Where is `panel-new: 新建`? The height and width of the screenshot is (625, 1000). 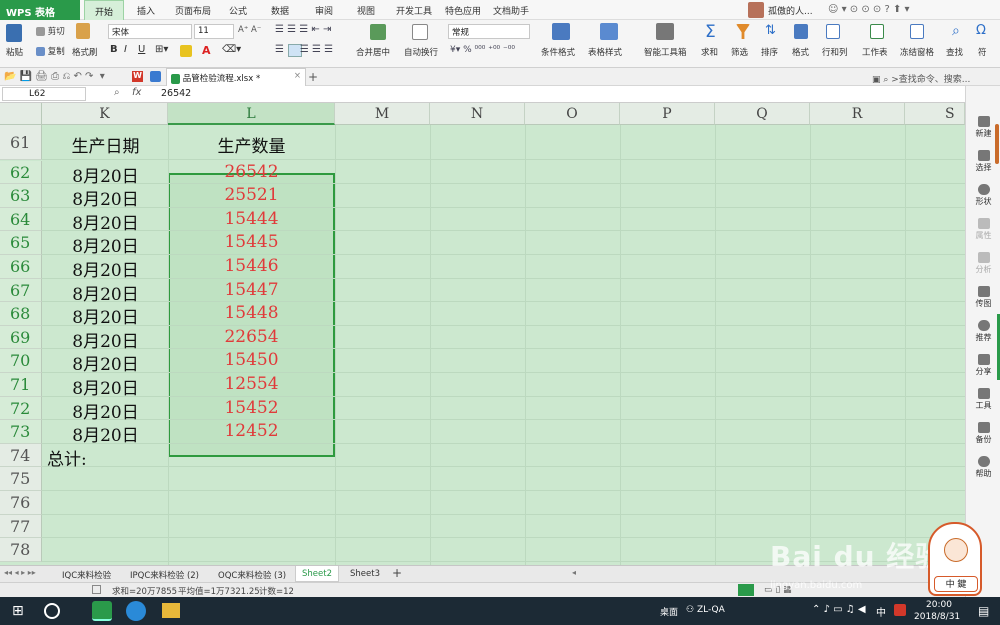
panel-new: 新建 is located at coordinates (983, 127).